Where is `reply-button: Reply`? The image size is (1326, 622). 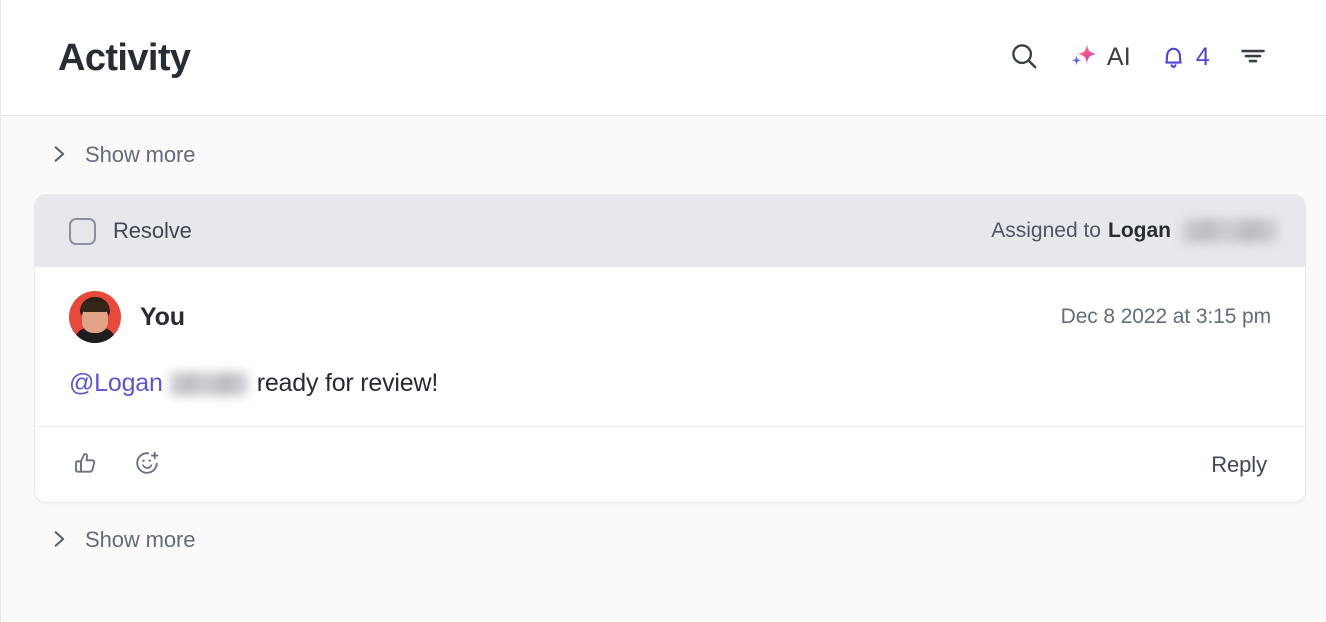
reply-button: Reply is located at coordinates (1239, 465).